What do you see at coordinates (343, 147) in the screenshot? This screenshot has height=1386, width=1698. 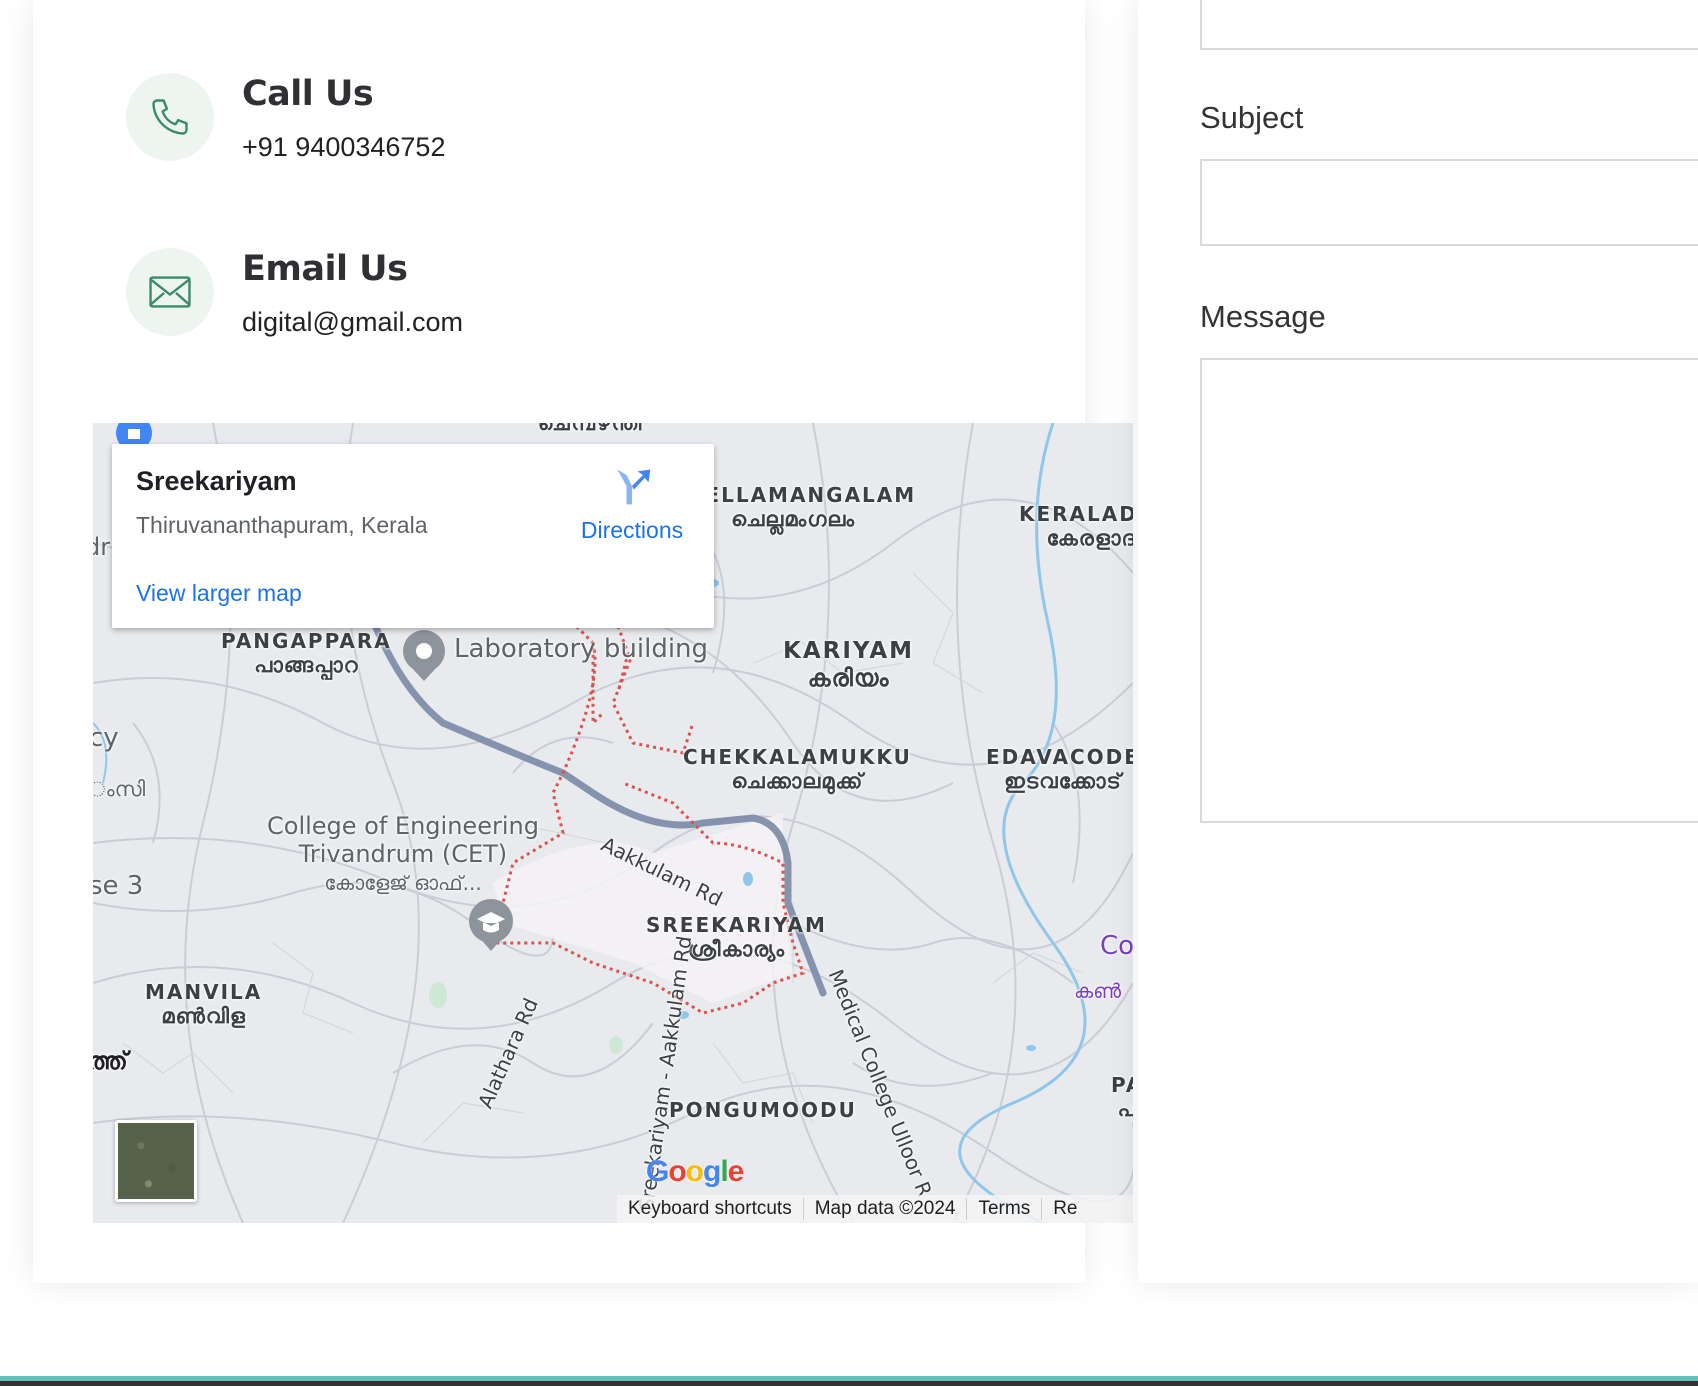 I see `phone-number: +91 9400346752` at bounding box center [343, 147].